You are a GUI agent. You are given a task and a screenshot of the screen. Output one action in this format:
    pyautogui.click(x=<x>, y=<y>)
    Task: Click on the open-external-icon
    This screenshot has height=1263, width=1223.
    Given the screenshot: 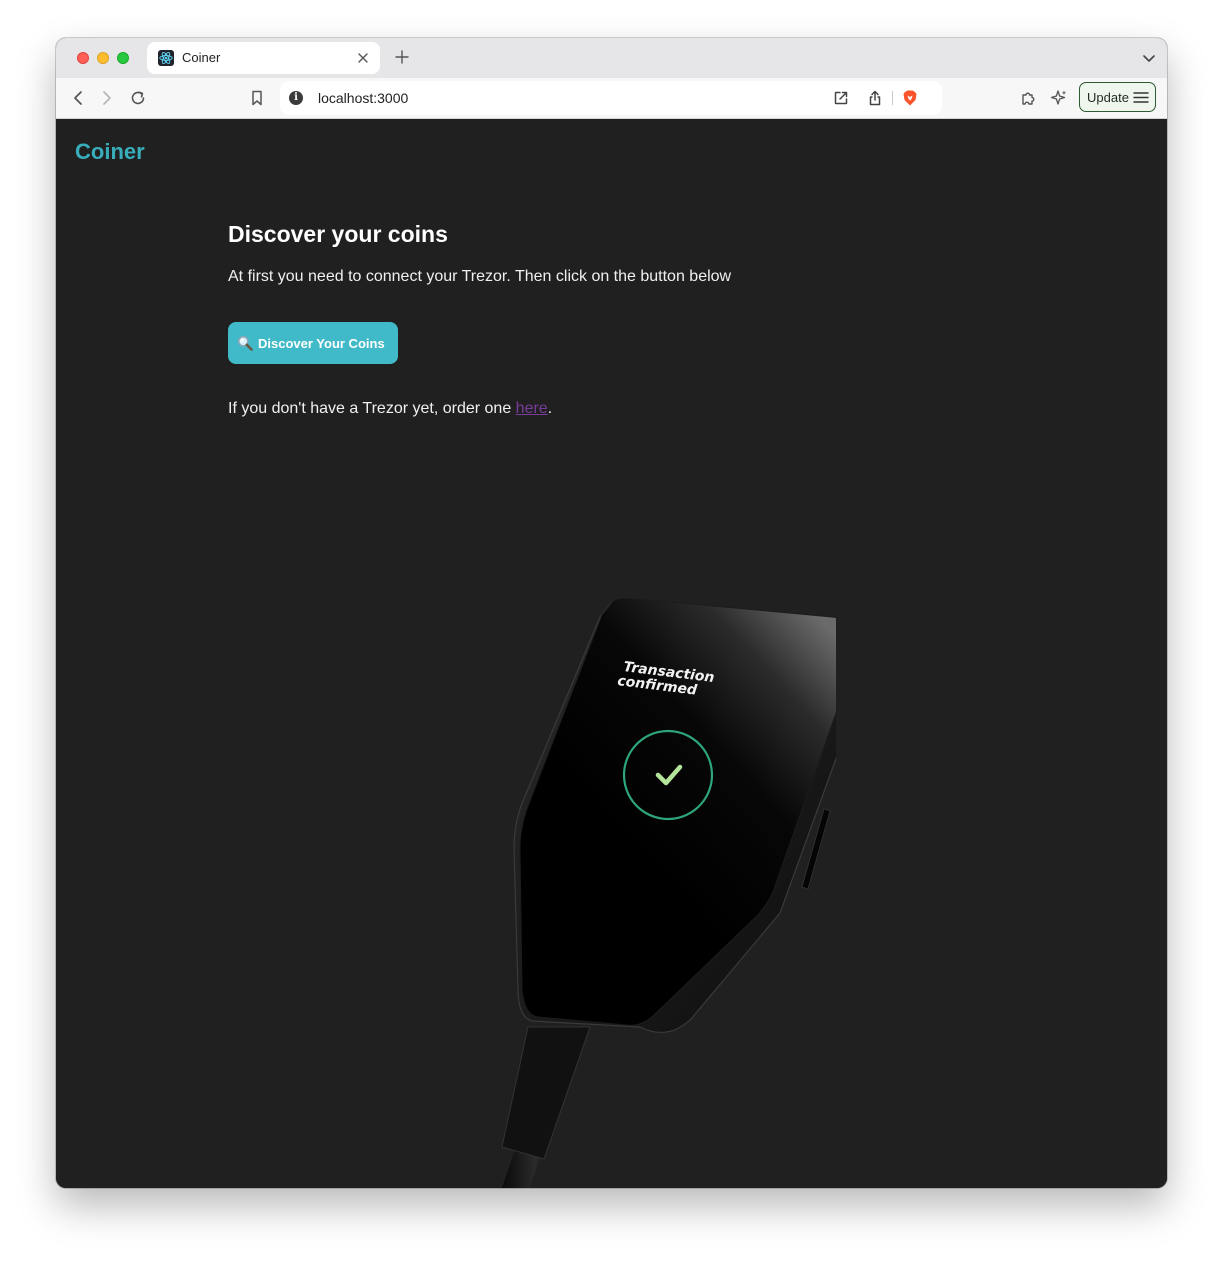 What is the action you would take?
    pyautogui.click(x=841, y=98)
    